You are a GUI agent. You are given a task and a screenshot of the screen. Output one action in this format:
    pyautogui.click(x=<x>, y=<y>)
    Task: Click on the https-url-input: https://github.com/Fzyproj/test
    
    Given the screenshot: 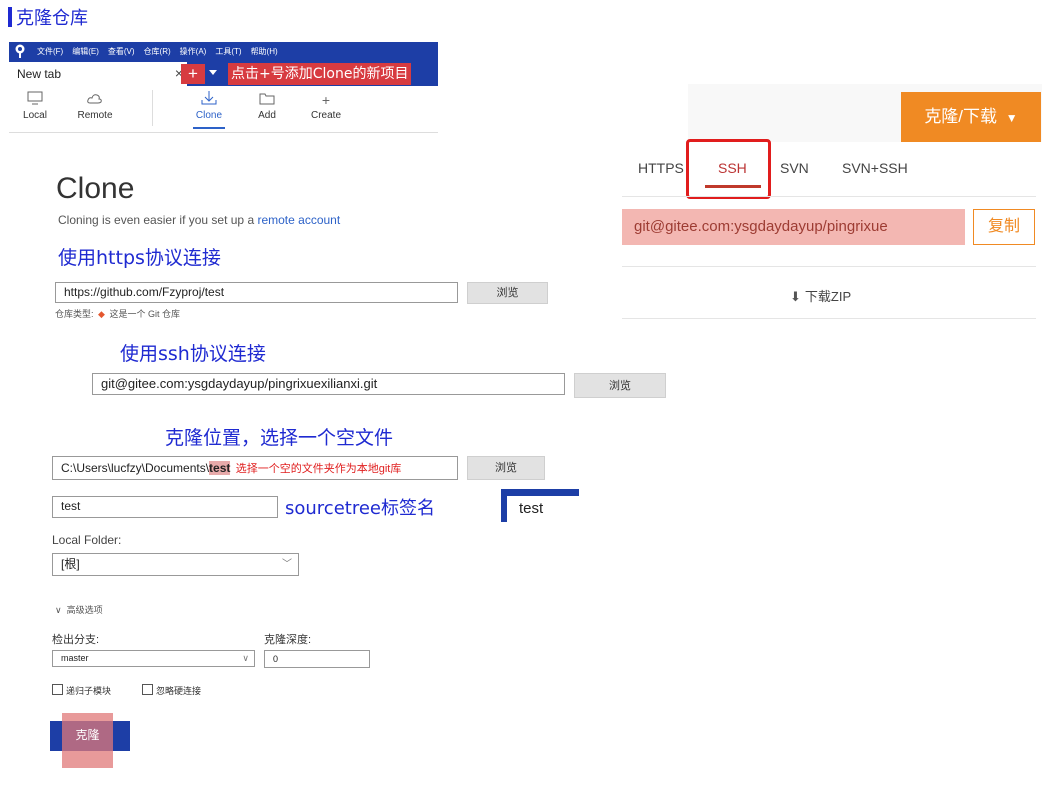 What is the action you would take?
    pyautogui.click(x=256, y=292)
    